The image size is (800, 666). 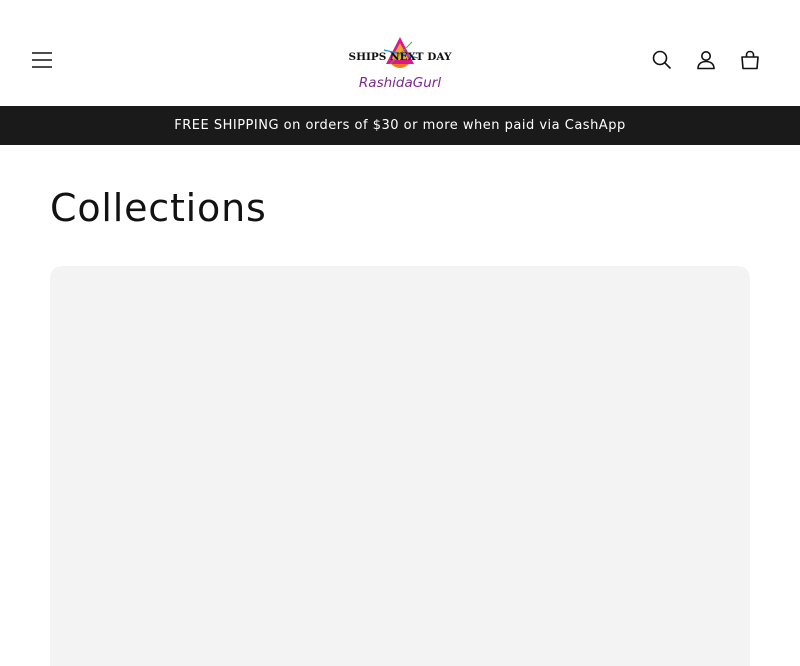 I want to click on menu-button, so click(x=42, y=60).